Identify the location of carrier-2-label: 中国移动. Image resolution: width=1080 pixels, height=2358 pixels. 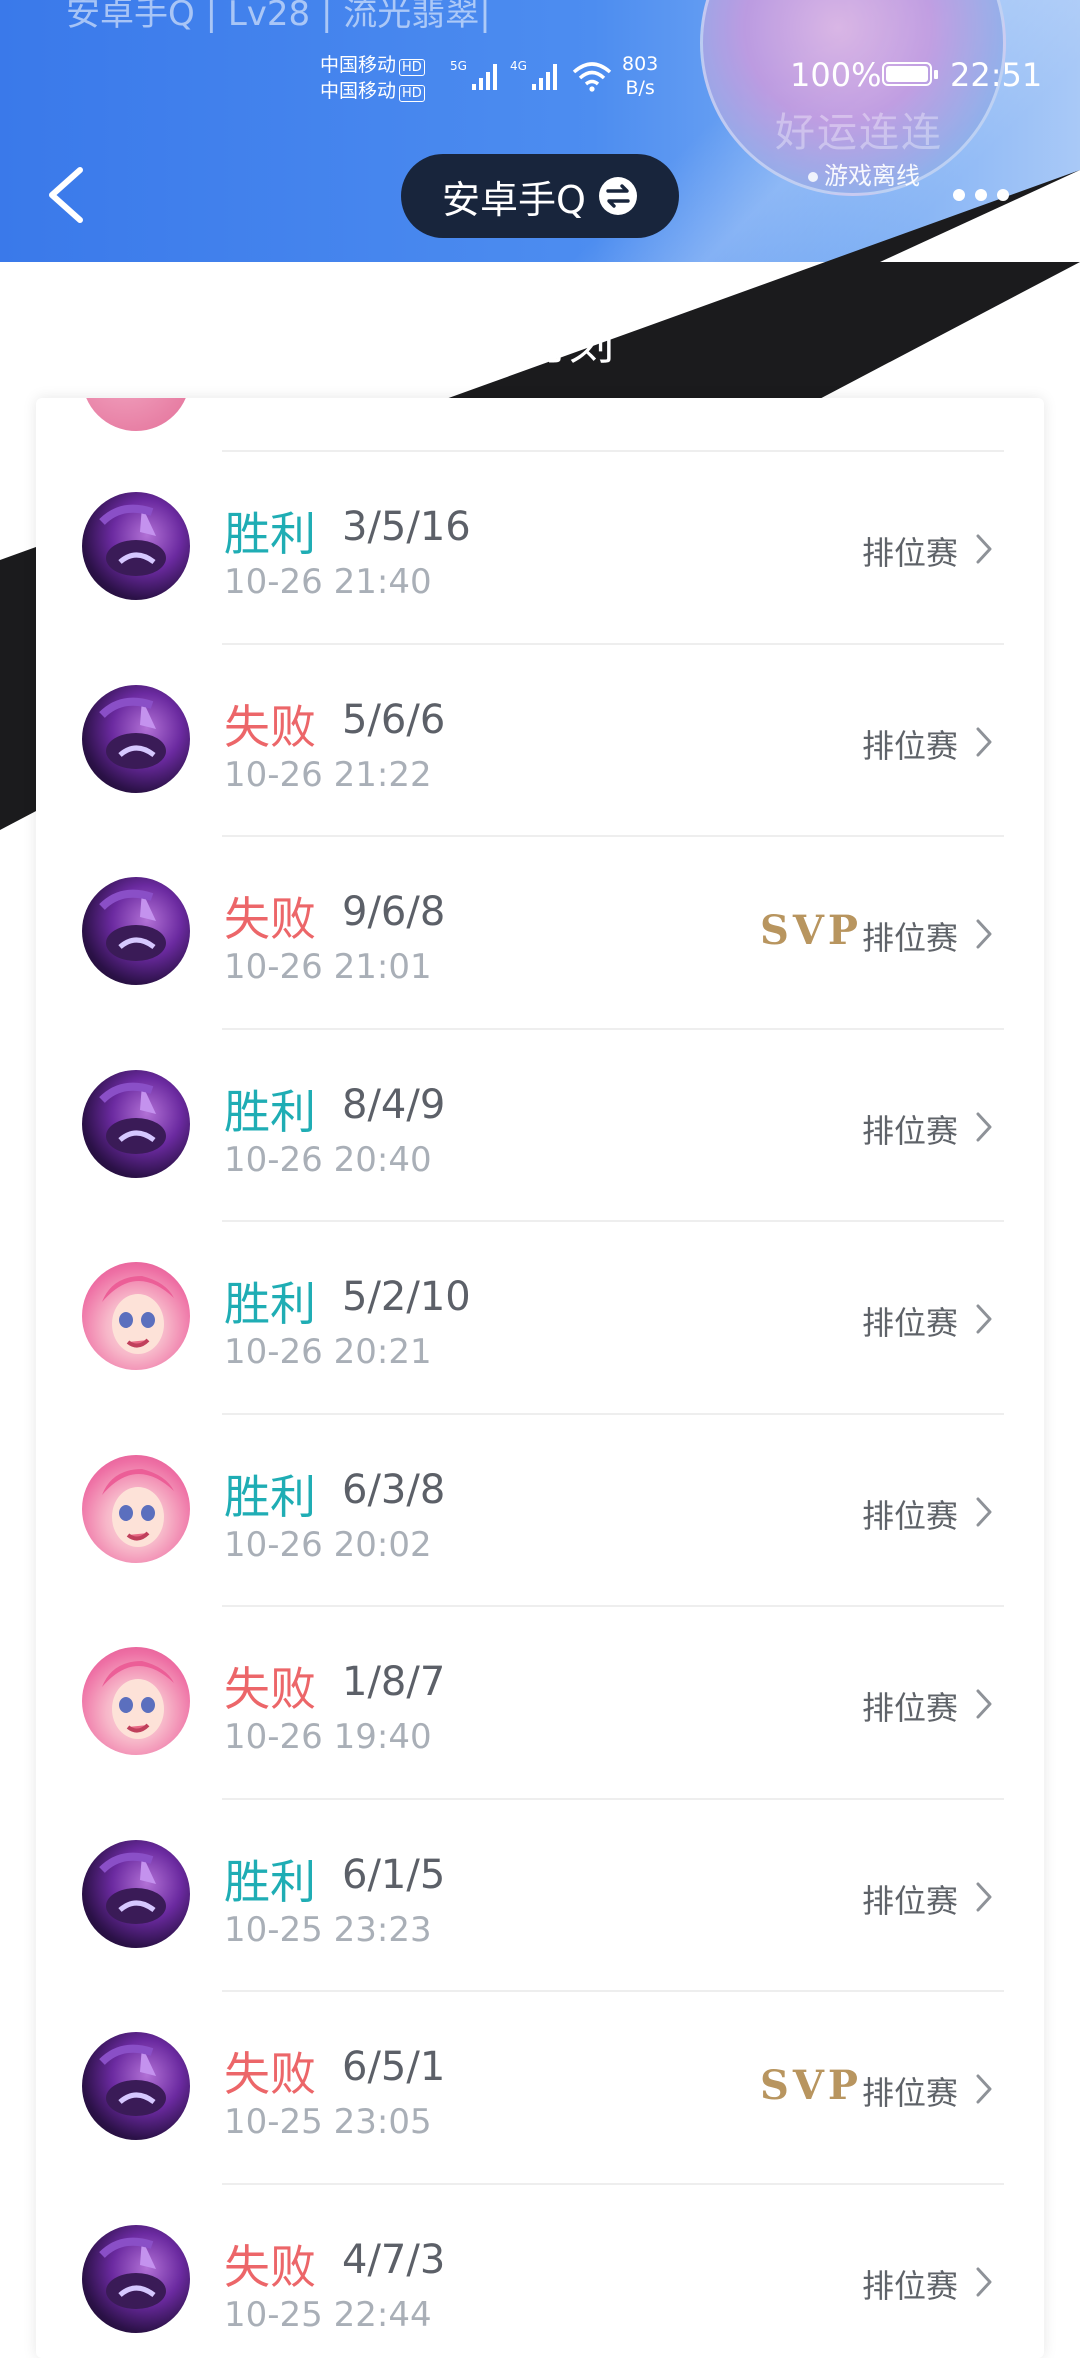
(358, 91).